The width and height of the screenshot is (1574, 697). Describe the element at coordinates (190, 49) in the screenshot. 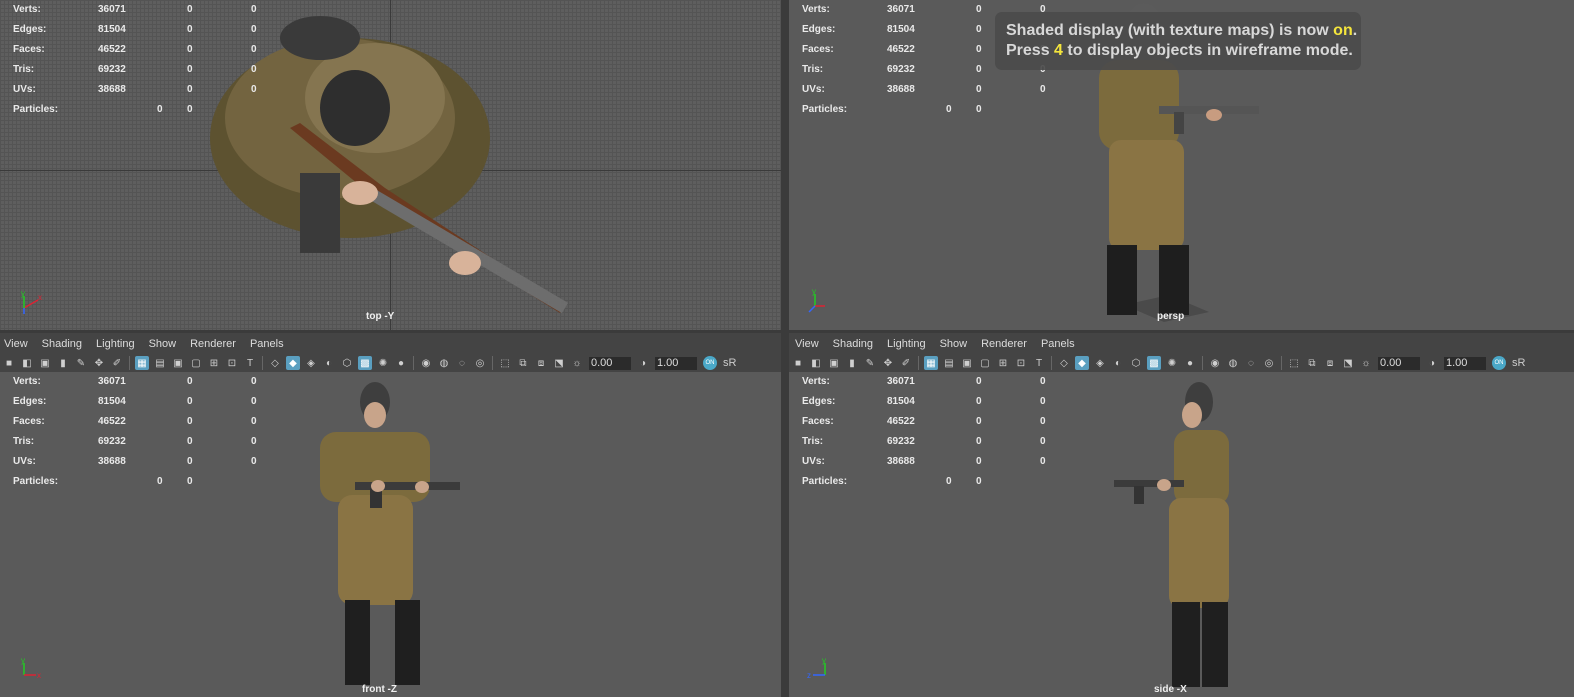

I see `faces-selected: 0` at that location.